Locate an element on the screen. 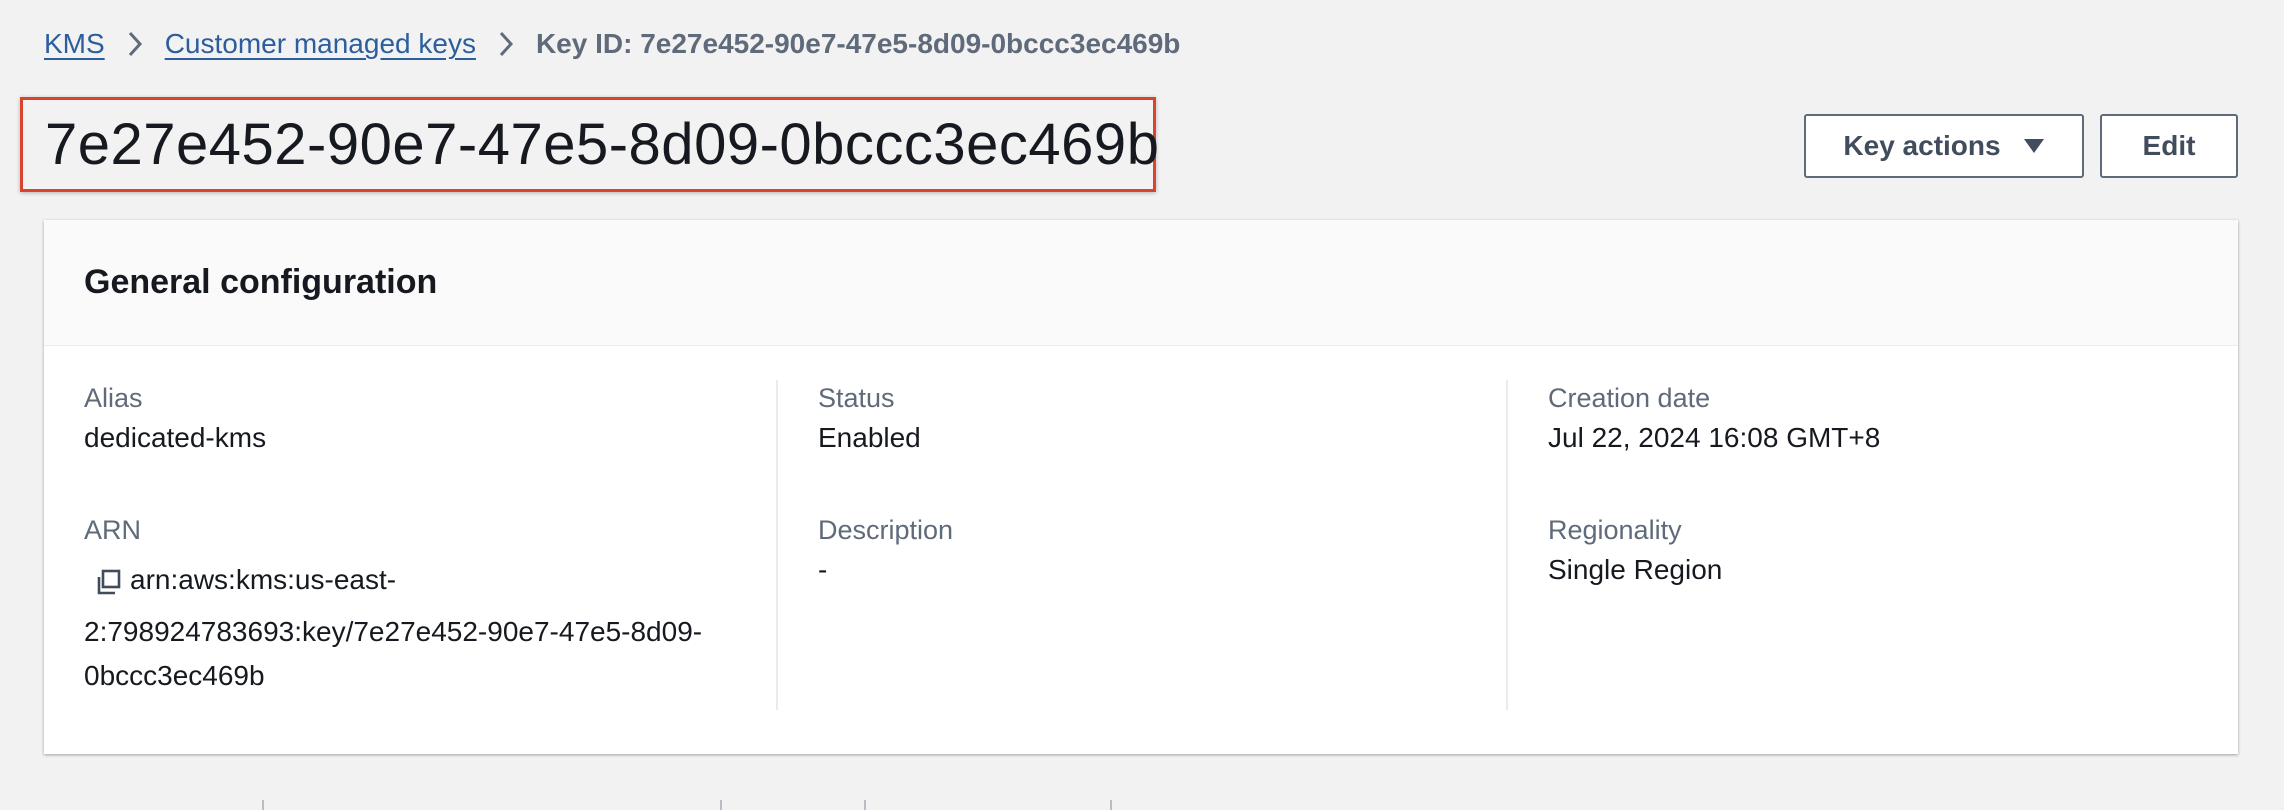 The image size is (2284, 810). regionality-value: Single Region is located at coordinates (1635, 569).